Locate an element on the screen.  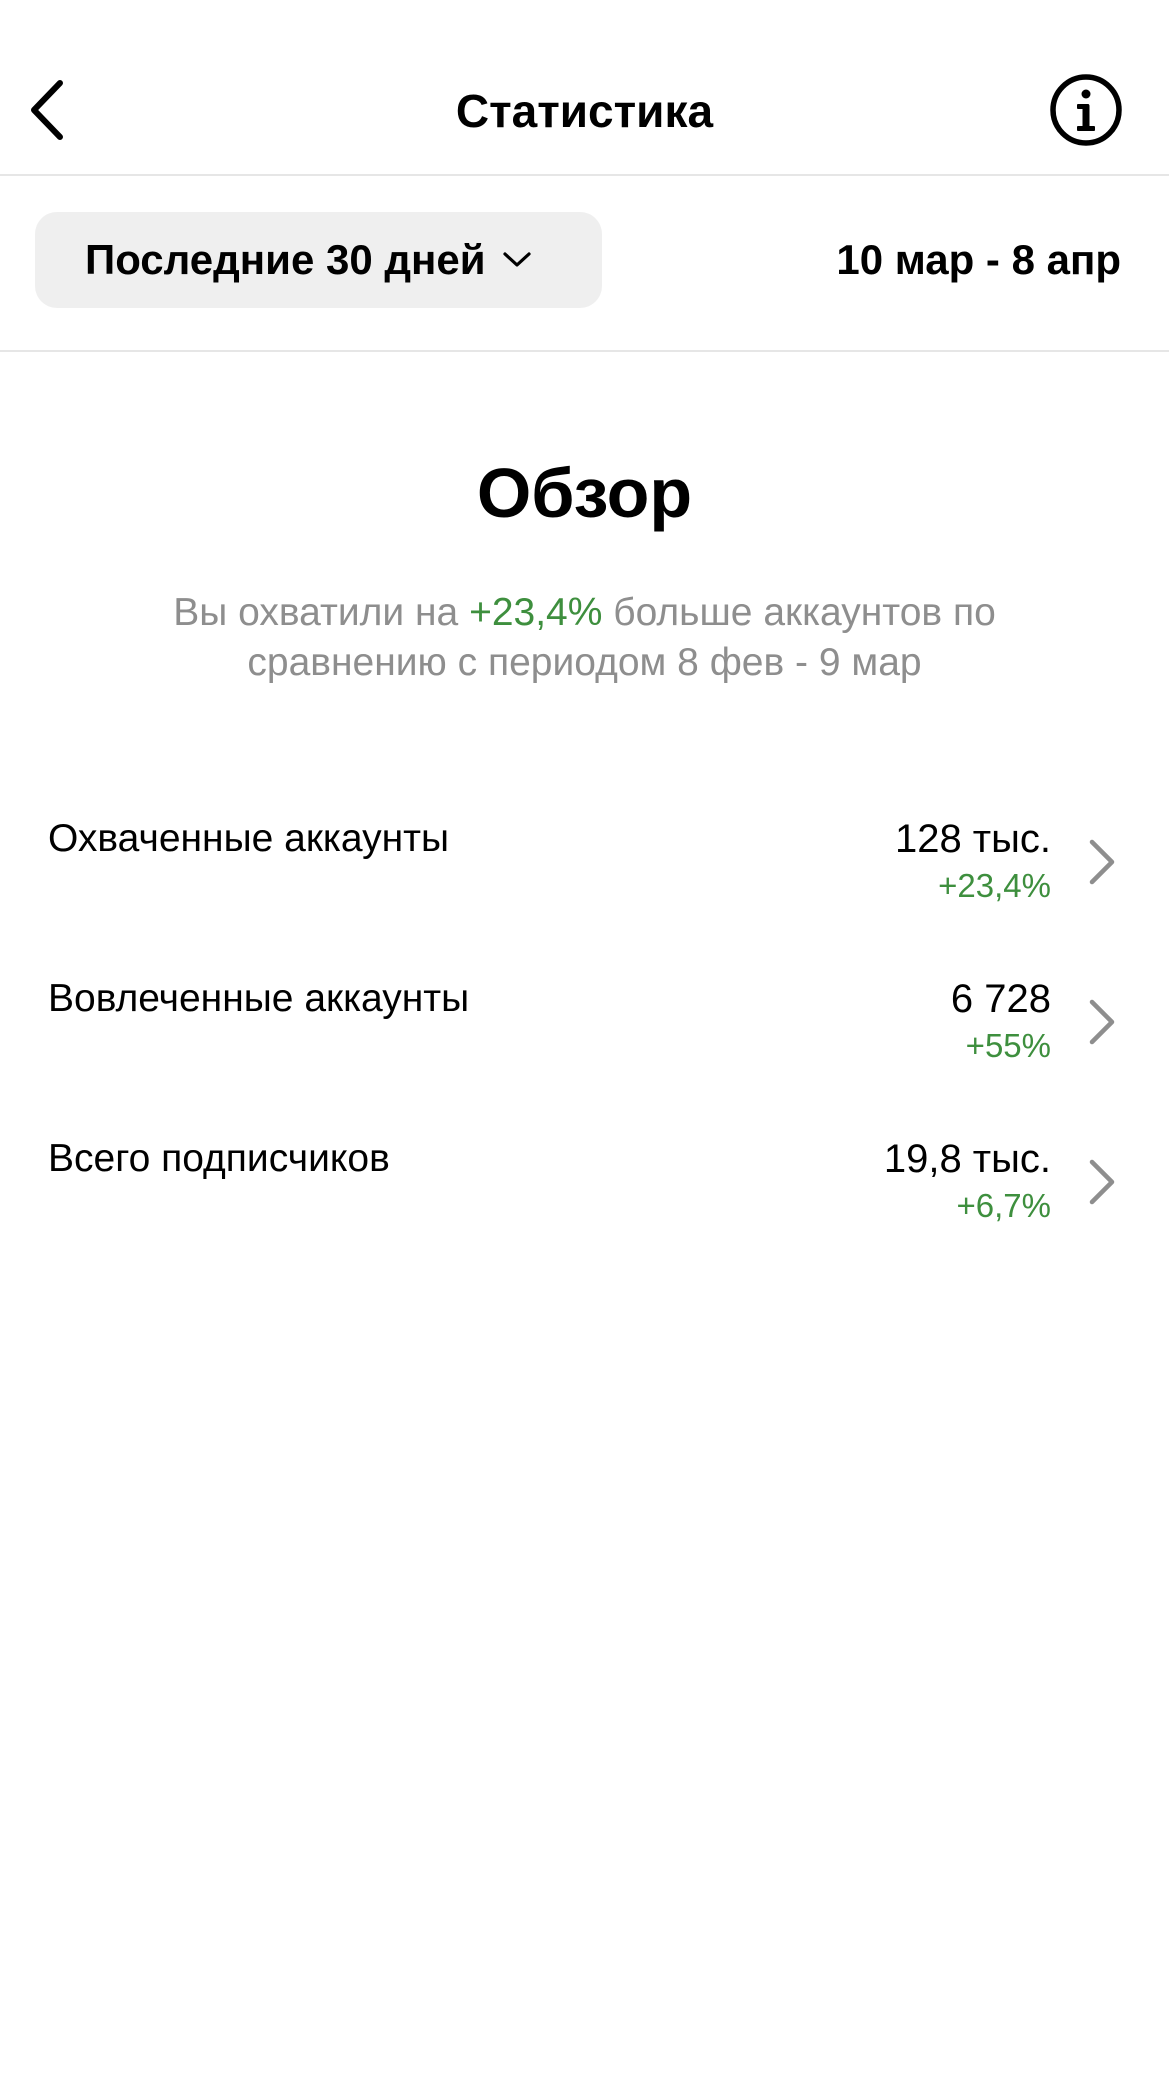
metric-value: 128 тыс. is located at coordinates (972, 839).